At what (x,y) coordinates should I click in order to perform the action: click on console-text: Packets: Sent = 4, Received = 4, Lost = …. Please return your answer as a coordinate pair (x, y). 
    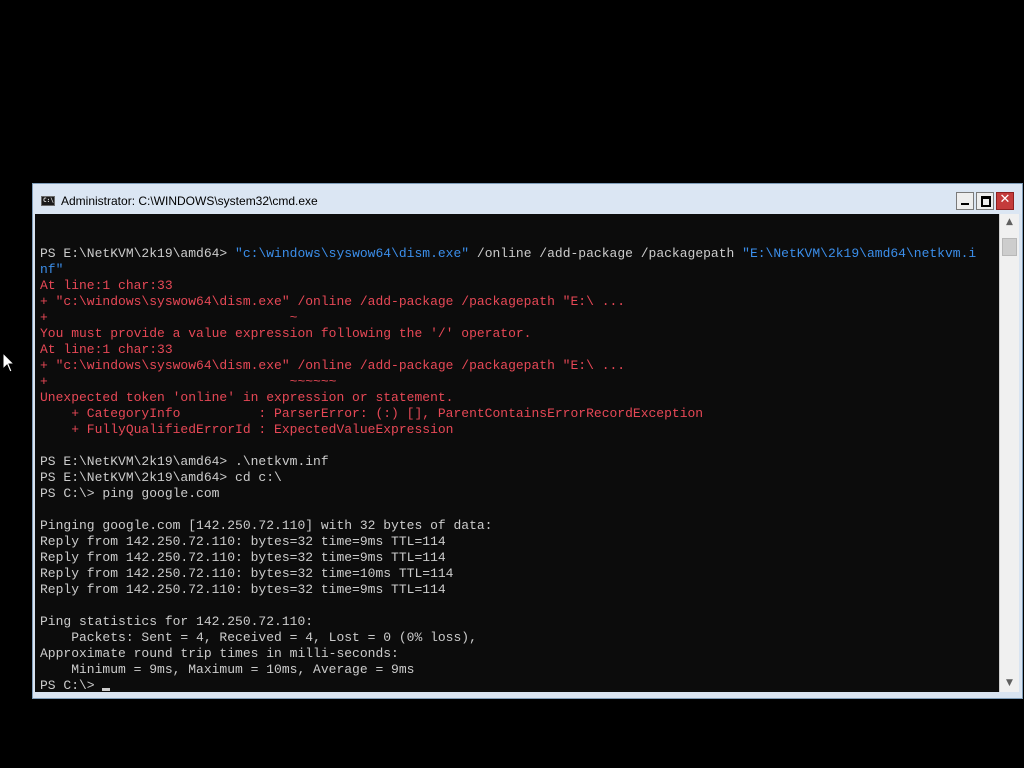
    Looking at the image, I should click on (258, 637).